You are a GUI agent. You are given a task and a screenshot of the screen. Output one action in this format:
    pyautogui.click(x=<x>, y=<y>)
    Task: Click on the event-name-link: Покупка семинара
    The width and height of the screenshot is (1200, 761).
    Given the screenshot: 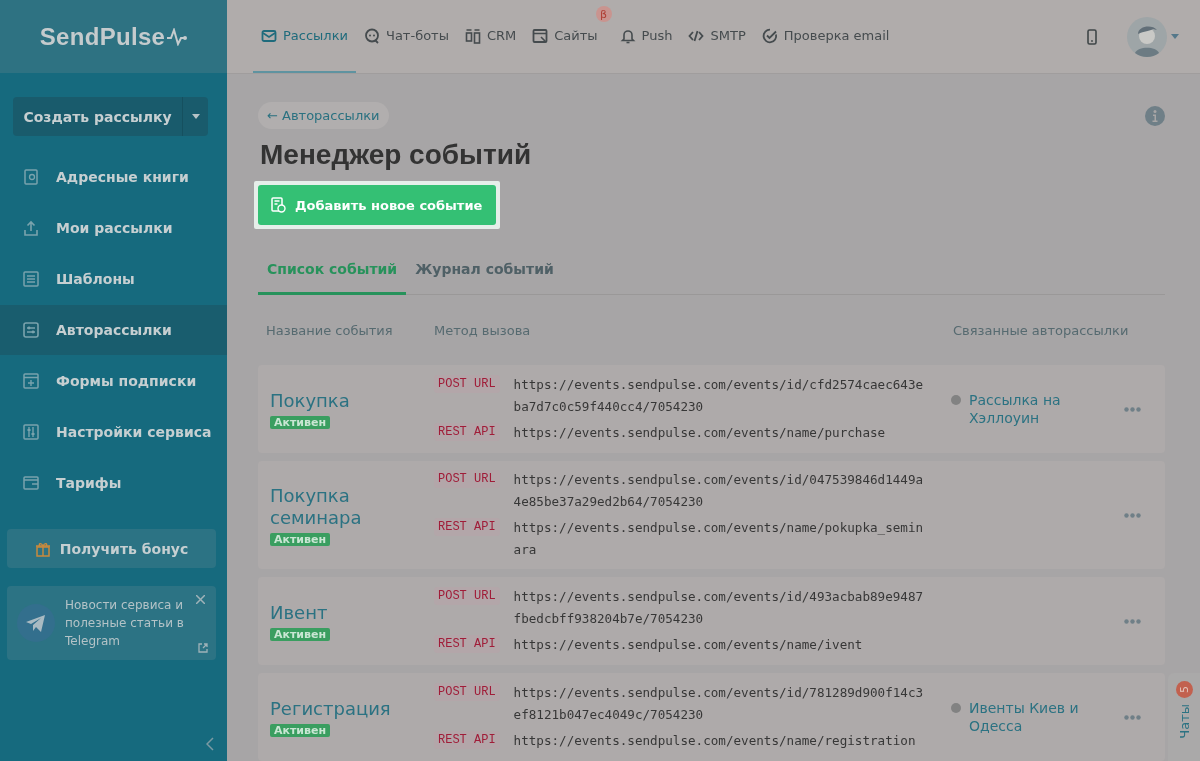 What is the action you would take?
    pyautogui.click(x=352, y=506)
    